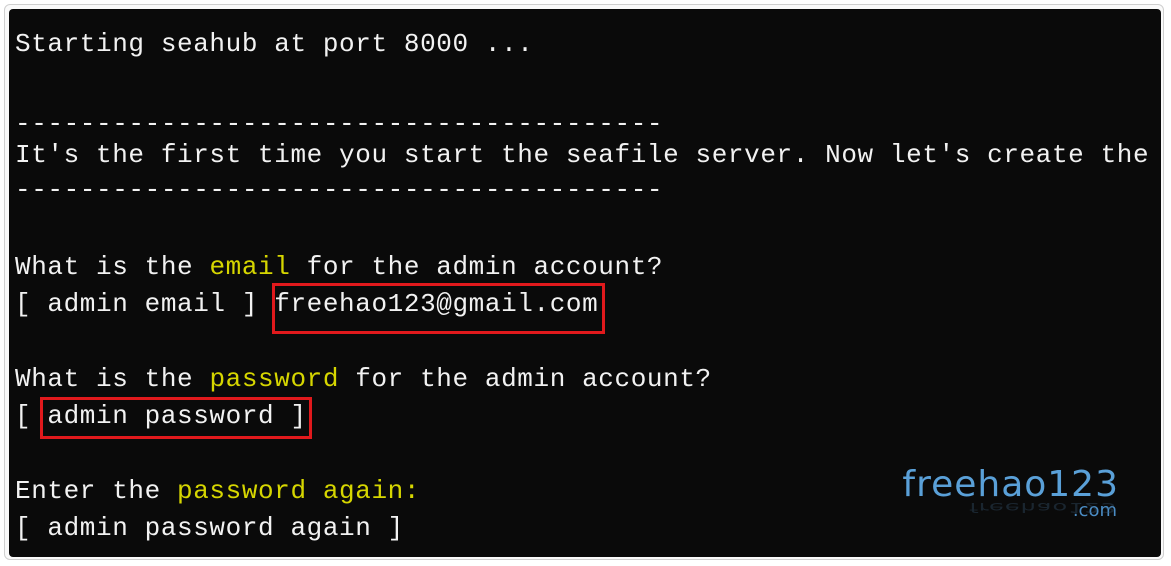  I want to click on password-again-prompt: [ admin password again ], so click(209, 528).